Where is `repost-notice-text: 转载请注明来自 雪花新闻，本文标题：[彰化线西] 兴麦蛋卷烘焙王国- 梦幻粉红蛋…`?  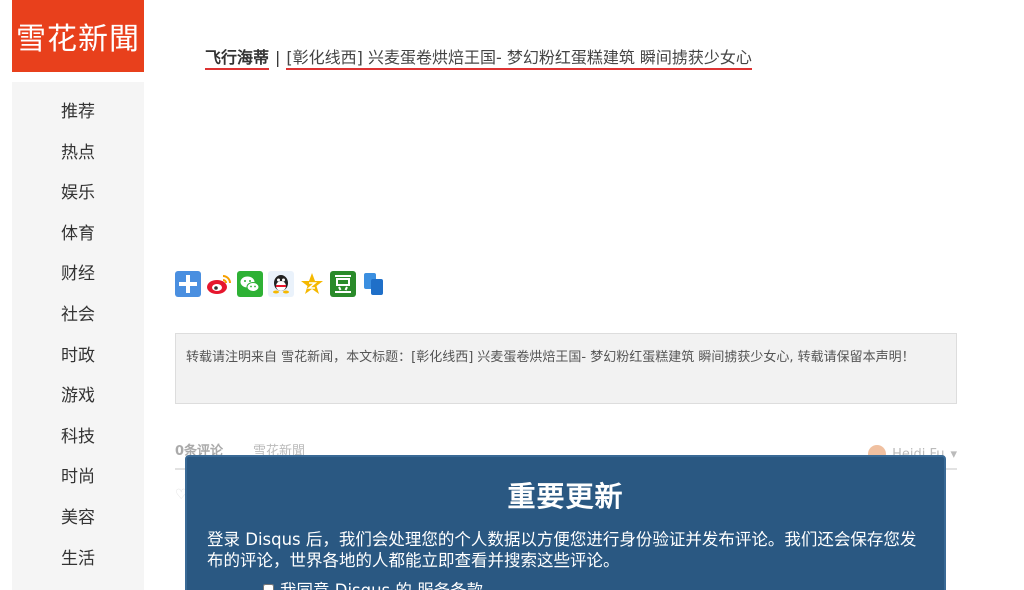 repost-notice-text: 转载请注明来自 雪花新闻，本文标题：[彰化线西] 兴麦蛋卷烘焙王国- 梦幻粉红蛋… is located at coordinates (550, 357).